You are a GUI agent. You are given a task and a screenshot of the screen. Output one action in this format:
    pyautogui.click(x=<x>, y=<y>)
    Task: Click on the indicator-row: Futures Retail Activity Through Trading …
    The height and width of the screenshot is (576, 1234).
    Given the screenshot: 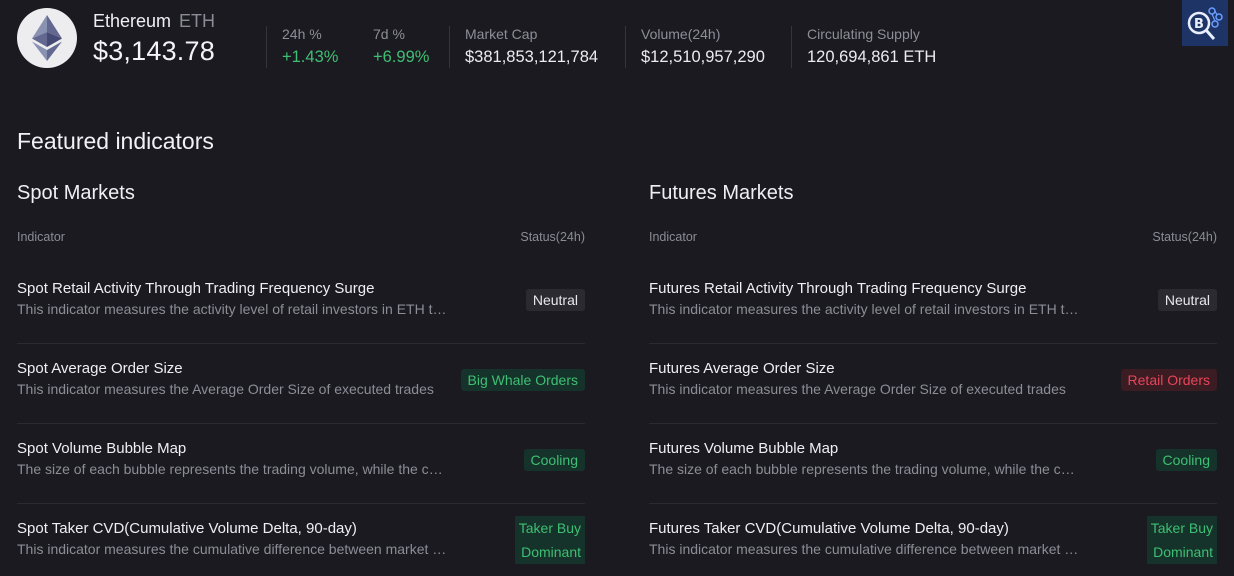 What is the action you would take?
    pyautogui.click(x=933, y=304)
    